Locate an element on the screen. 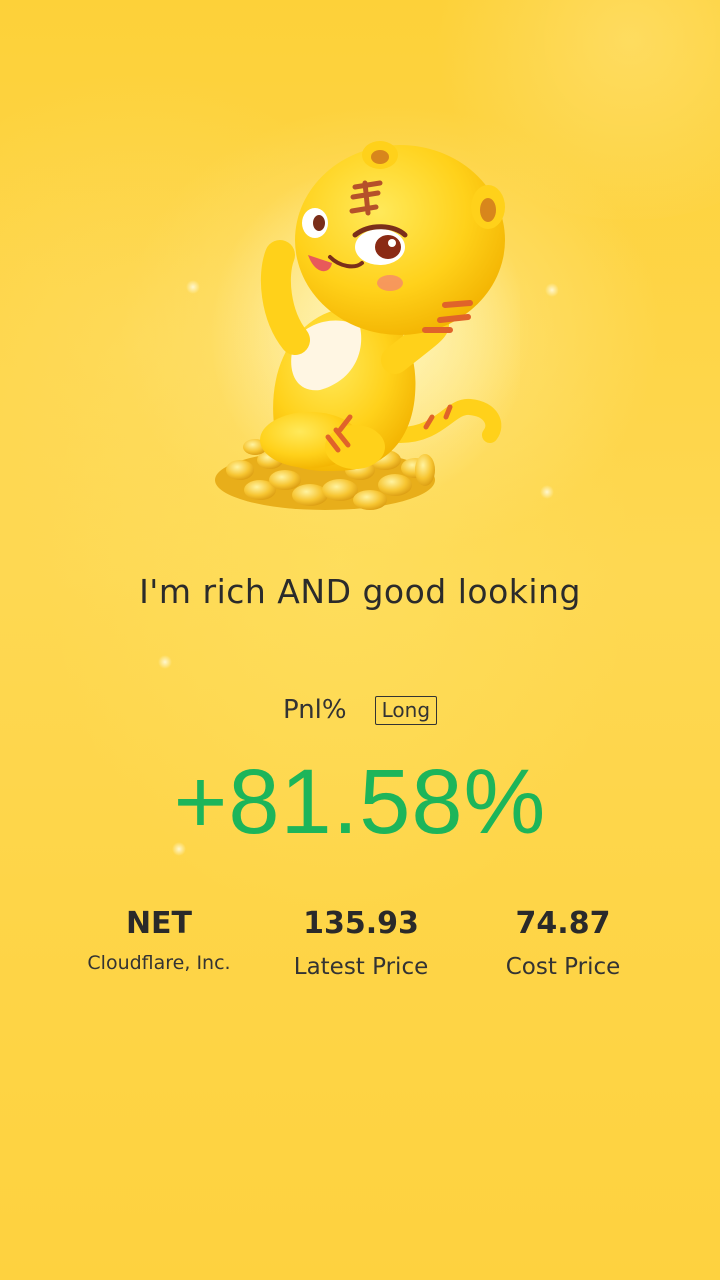  stock-symbol: NET is located at coordinates (159, 923).